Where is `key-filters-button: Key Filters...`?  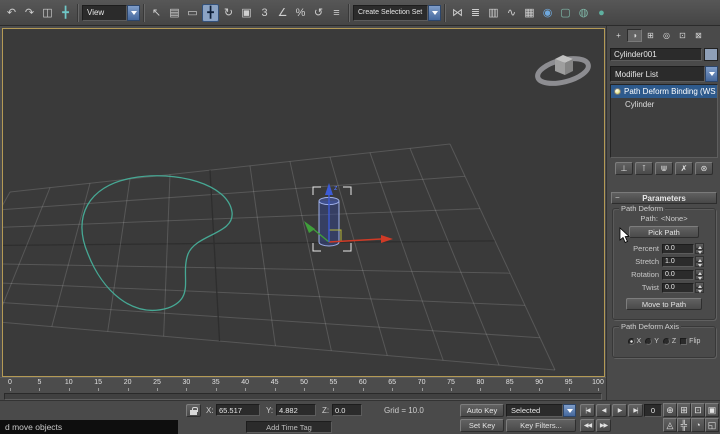 key-filters-button: Key Filters... is located at coordinates (541, 425).